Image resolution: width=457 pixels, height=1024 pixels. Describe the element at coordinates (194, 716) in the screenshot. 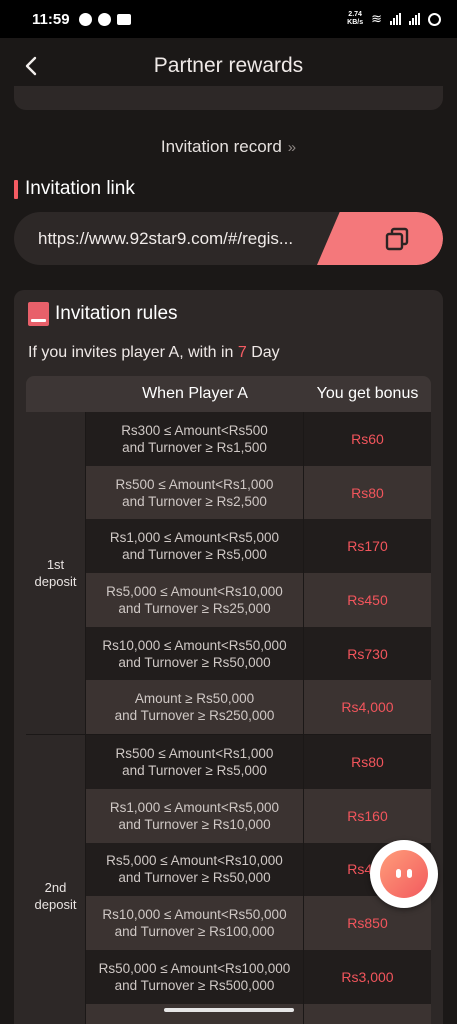

I see `condition-turnover: and Turnover ≥ Rs250,000` at that location.